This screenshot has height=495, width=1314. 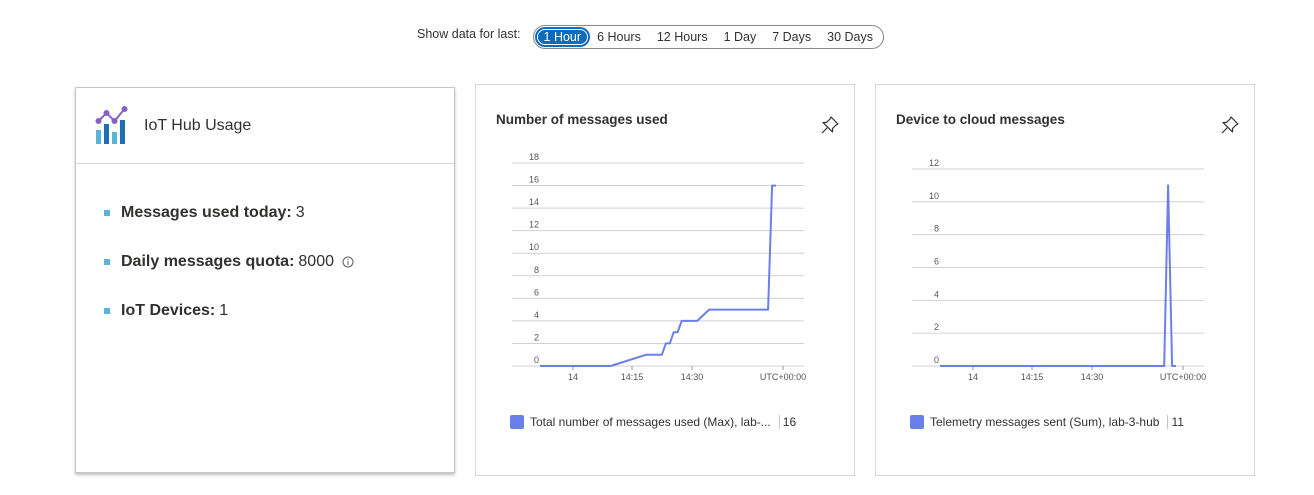 What do you see at coordinates (789, 422) in the screenshot?
I see `legend-value: 16` at bounding box center [789, 422].